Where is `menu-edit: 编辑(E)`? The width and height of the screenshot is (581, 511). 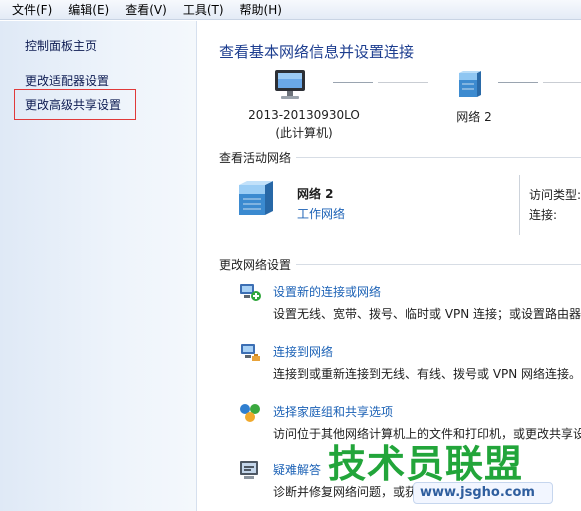 menu-edit: 编辑(E) is located at coordinates (88, 10).